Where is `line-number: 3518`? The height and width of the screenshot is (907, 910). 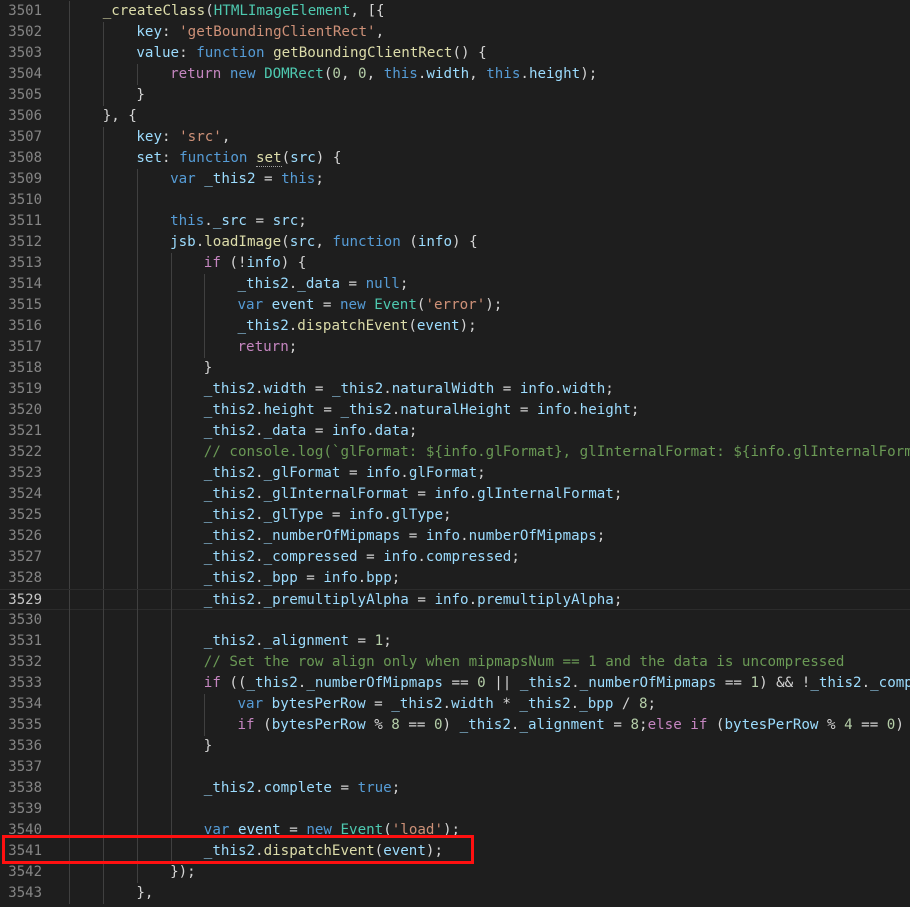 line-number: 3518 is located at coordinates (25, 368).